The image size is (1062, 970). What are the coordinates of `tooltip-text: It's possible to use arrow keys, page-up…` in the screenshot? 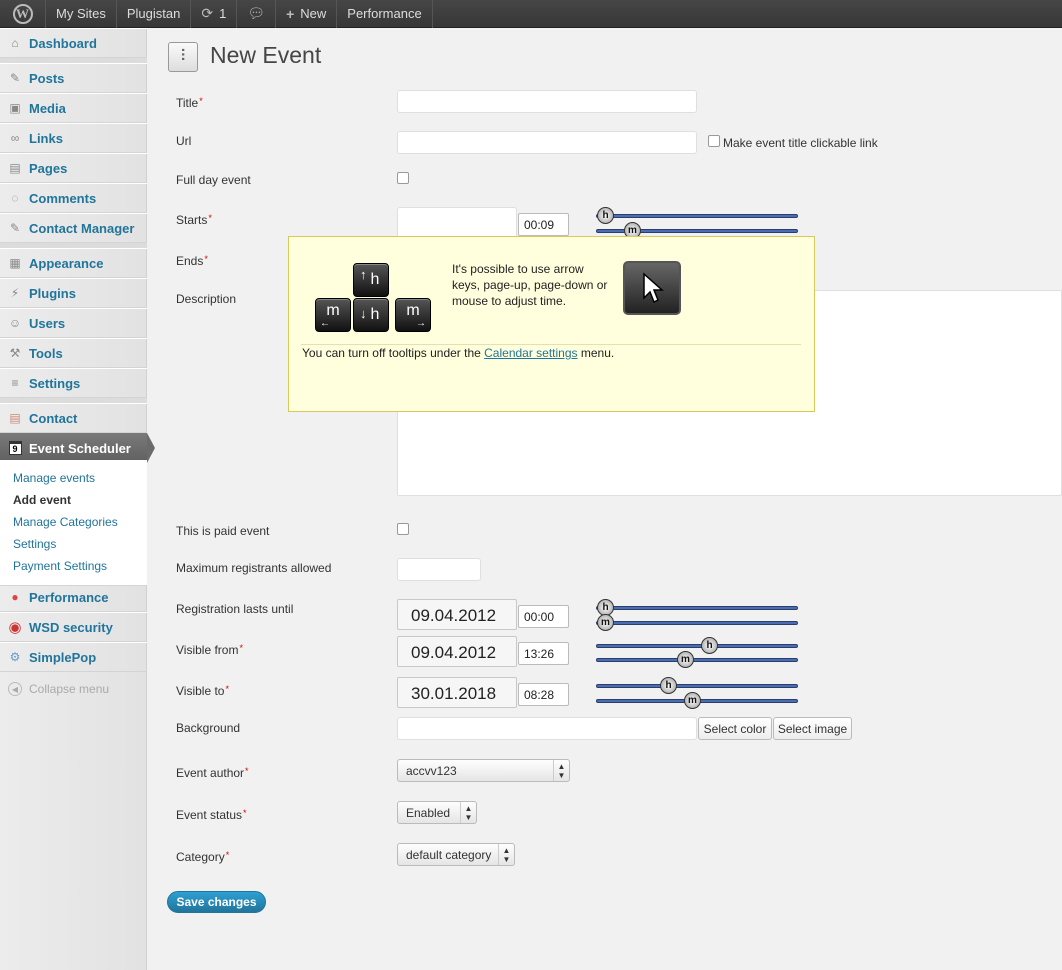 It's located at (530, 285).